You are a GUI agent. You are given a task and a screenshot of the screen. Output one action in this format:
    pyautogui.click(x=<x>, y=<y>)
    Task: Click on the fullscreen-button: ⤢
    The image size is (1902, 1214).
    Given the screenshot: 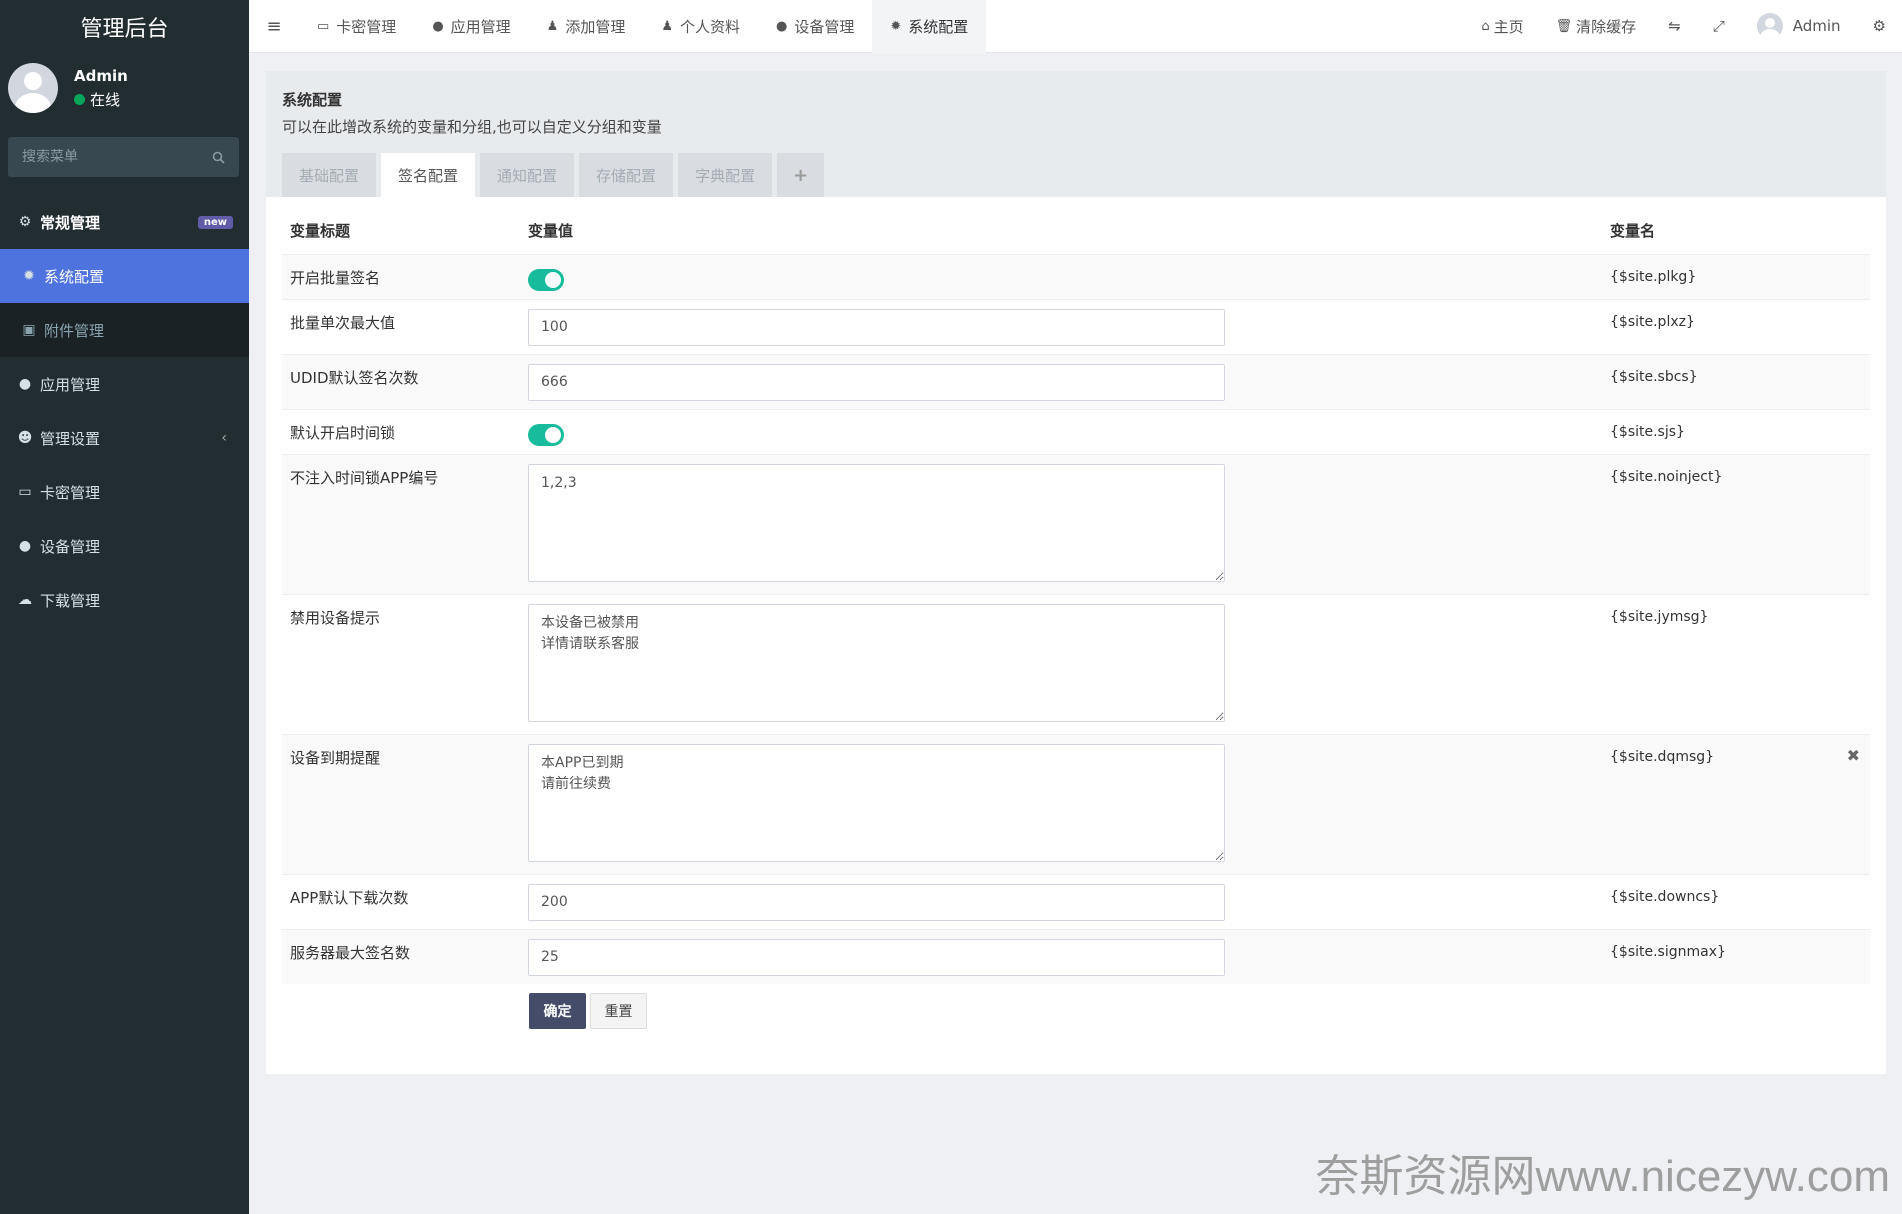 What is the action you would take?
    pyautogui.click(x=1719, y=26)
    